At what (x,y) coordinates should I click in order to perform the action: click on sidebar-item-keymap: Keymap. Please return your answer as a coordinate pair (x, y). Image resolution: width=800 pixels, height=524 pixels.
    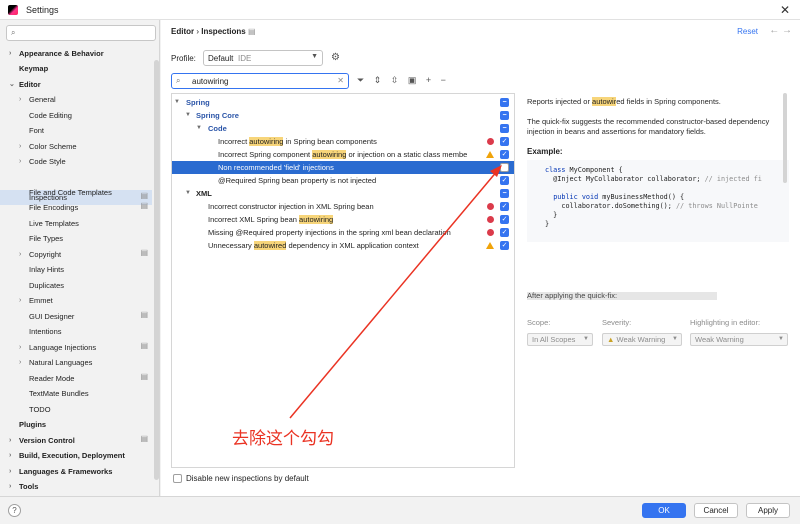
    Looking at the image, I should click on (33, 68).